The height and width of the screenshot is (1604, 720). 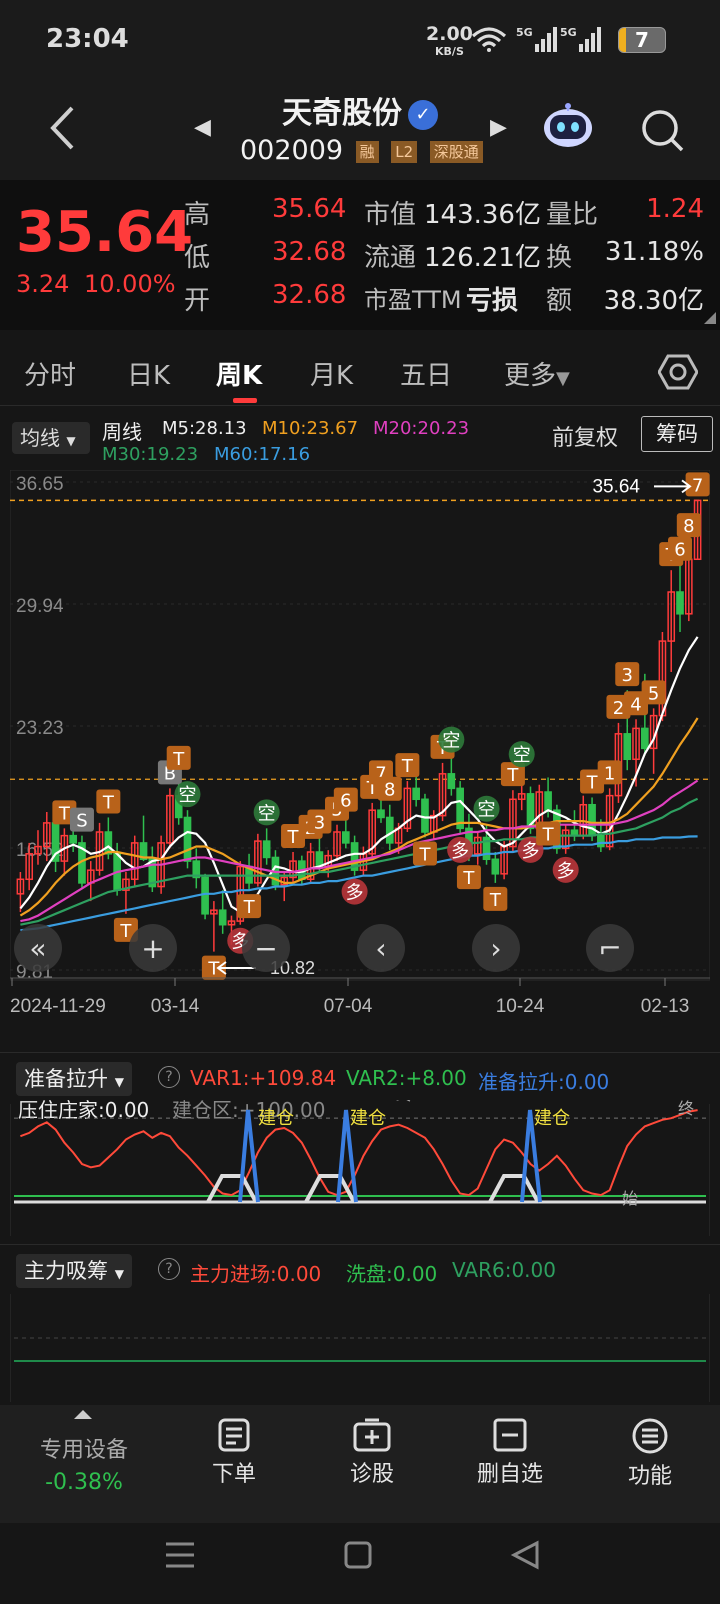 What do you see at coordinates (234, 1453) in the screenshot?
I see `order-button: 下单` at bounding box center [234, 1453].